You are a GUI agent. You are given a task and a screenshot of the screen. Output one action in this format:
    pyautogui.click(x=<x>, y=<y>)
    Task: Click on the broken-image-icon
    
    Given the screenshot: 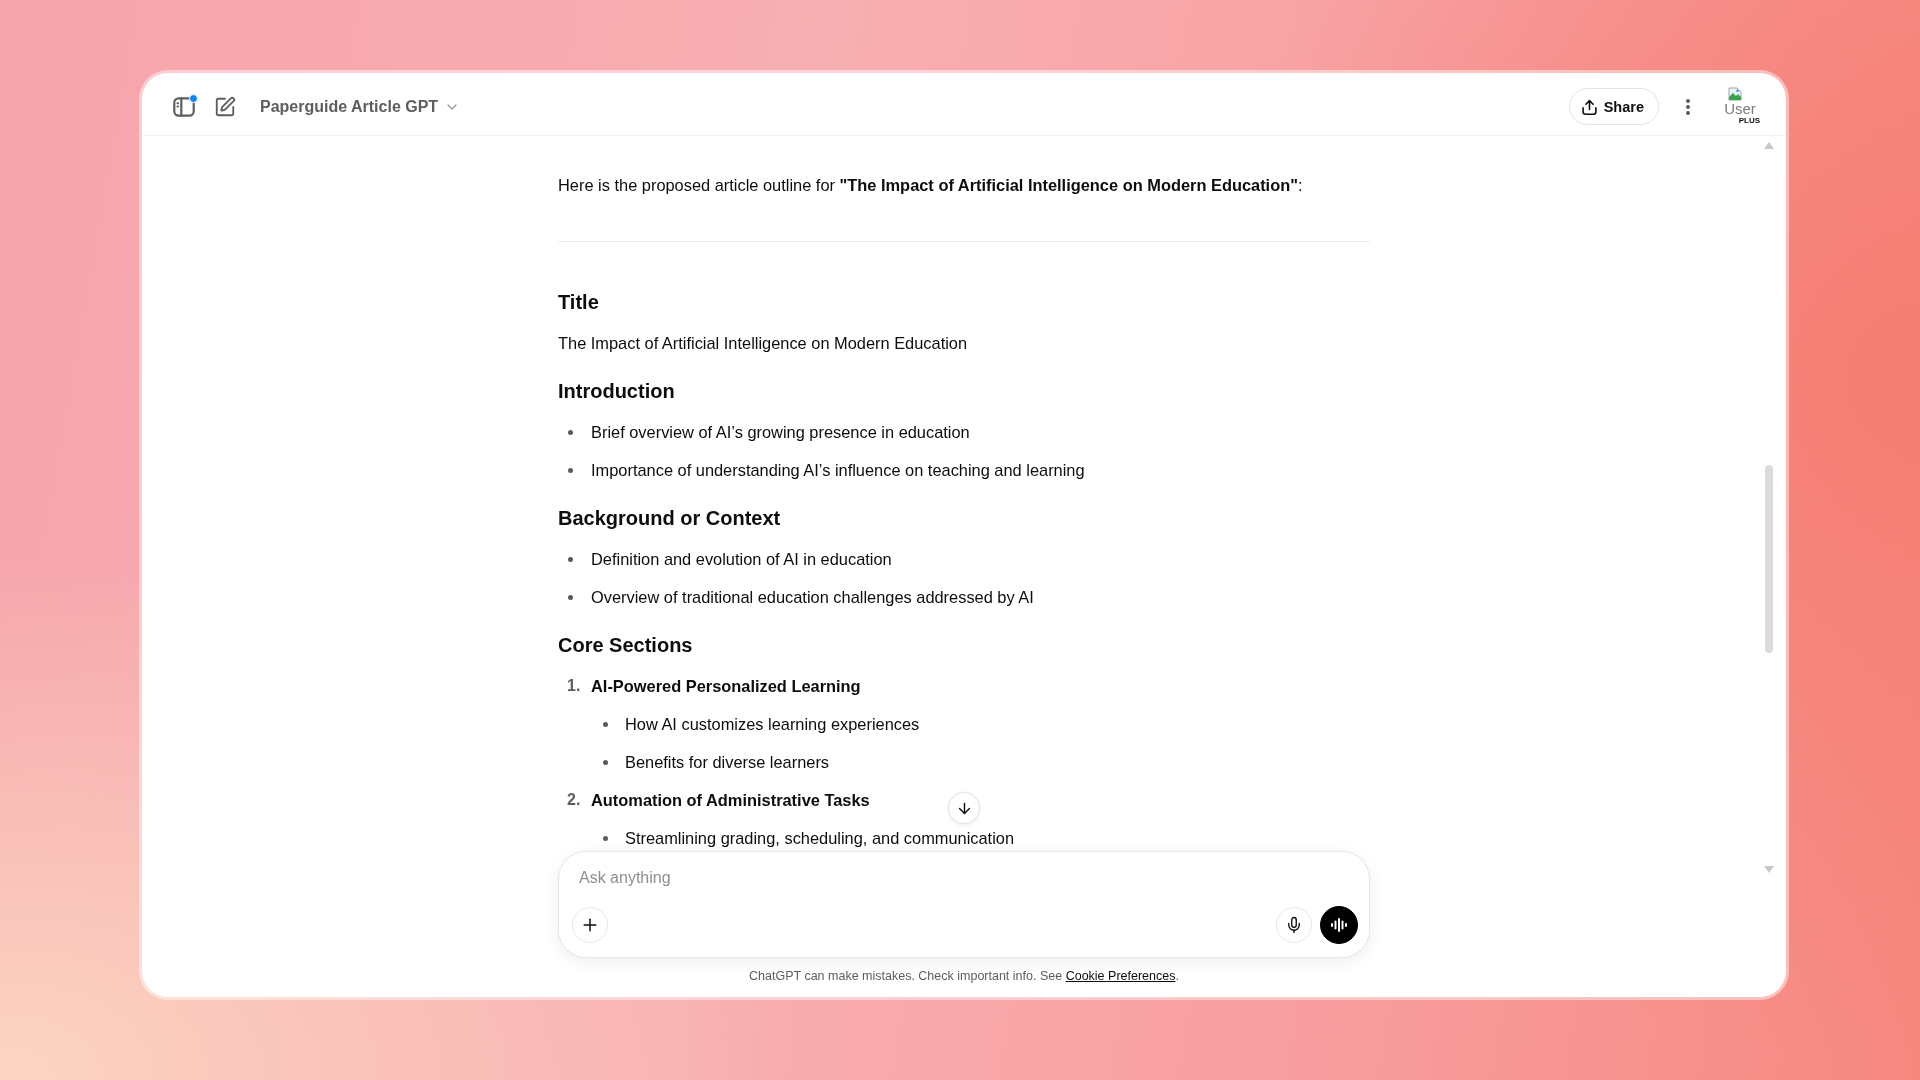 What is the action you would take?
    pyautogui.click(x=1735, y=93)
    